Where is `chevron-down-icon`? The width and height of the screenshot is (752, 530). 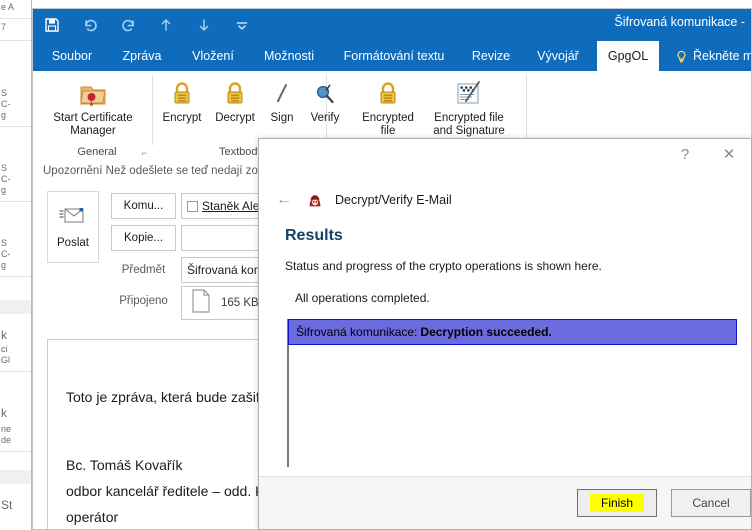 chevron-down-icon is located at coordinates (242, 25).